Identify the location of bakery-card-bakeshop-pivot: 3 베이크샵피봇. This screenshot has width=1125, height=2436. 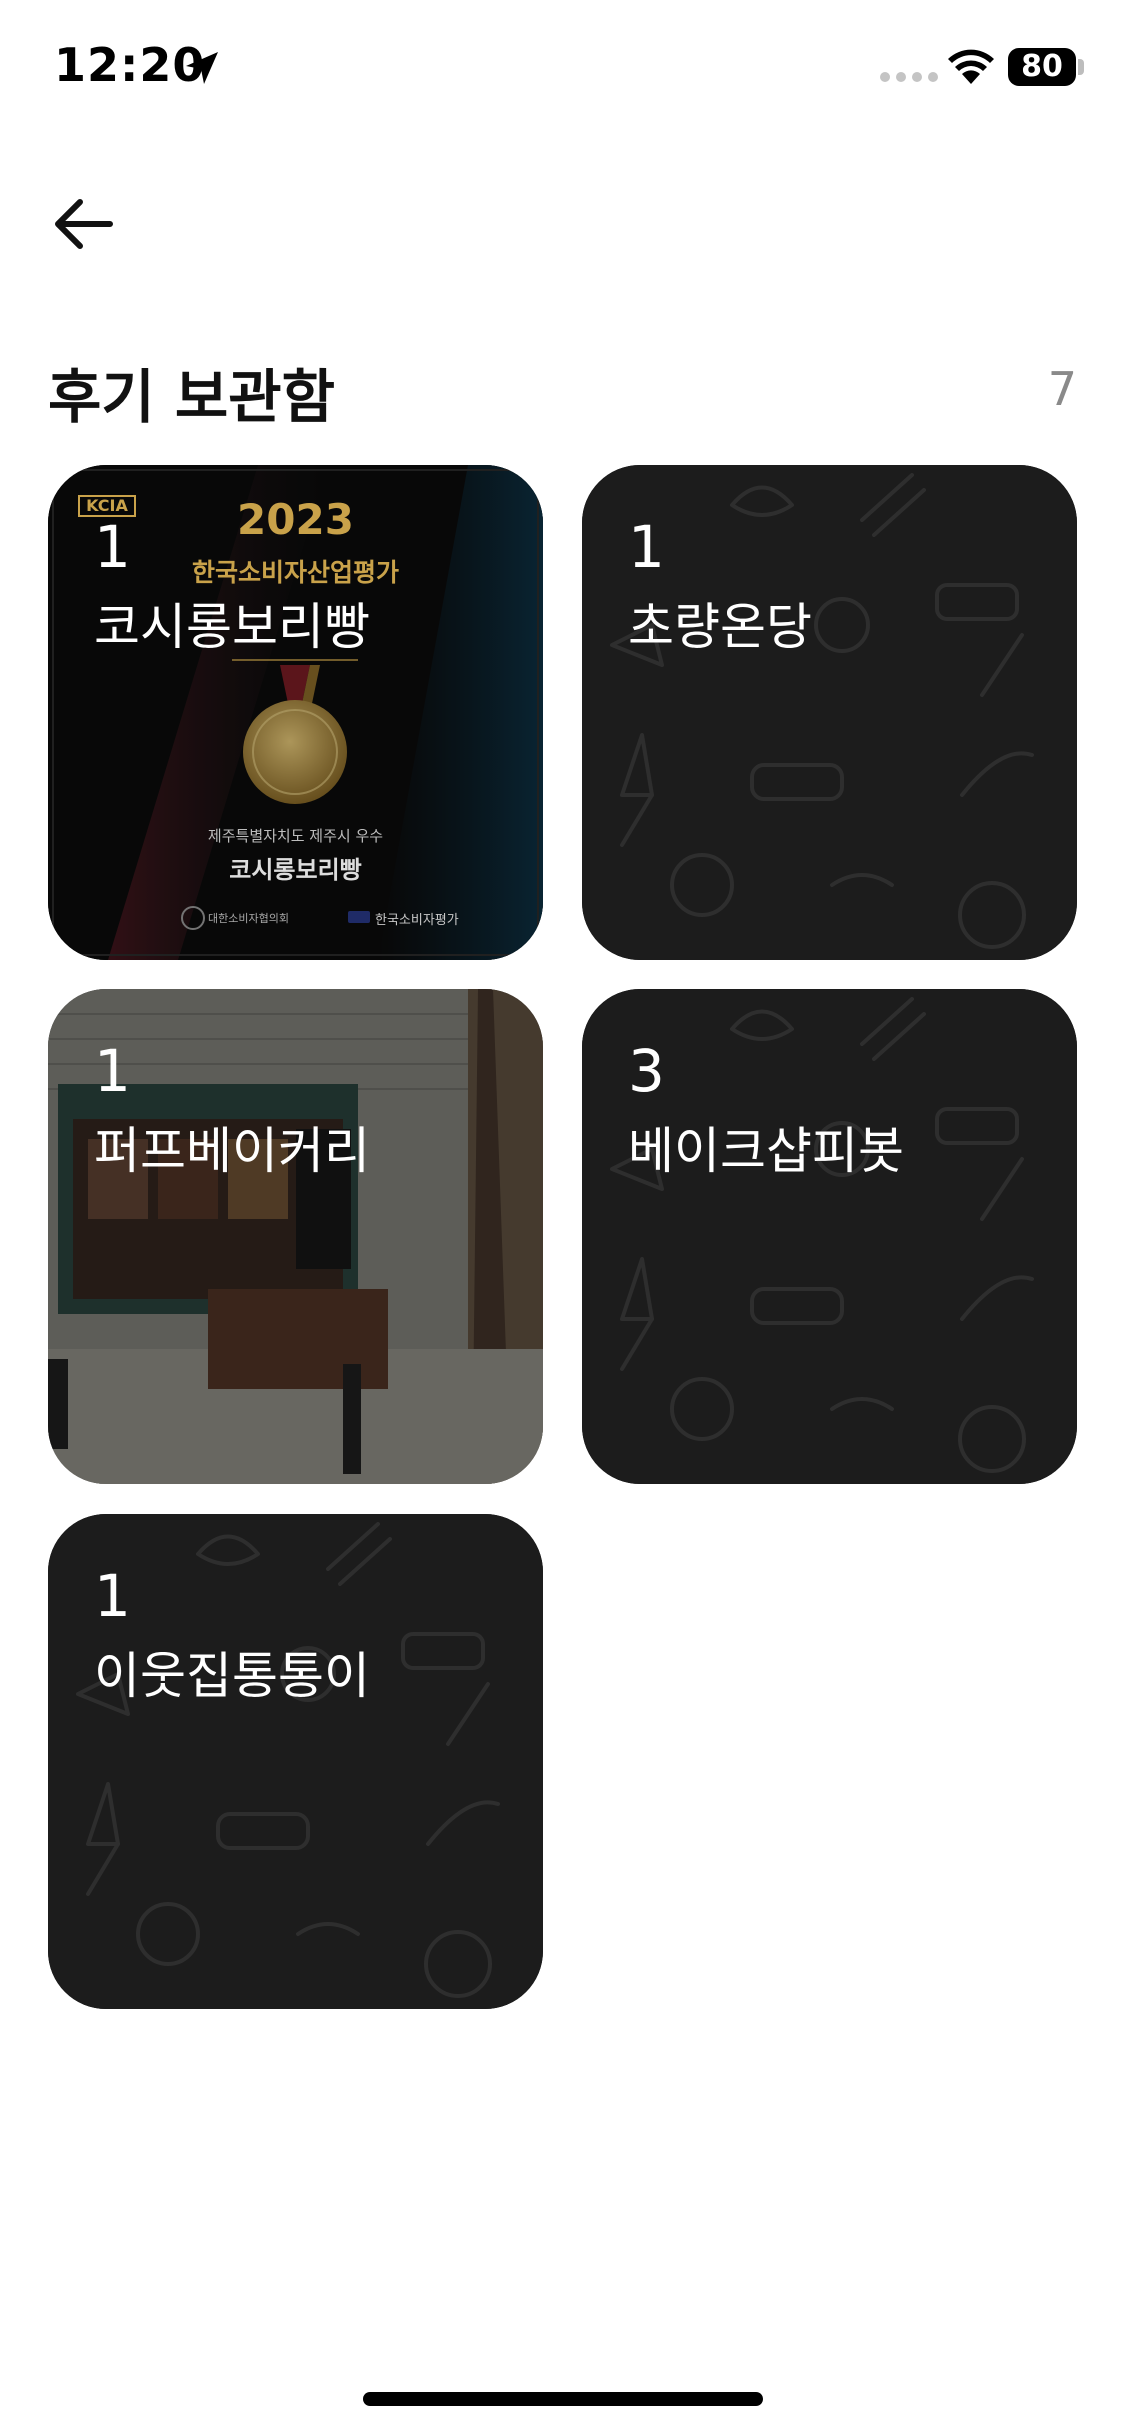
(829, 1236).